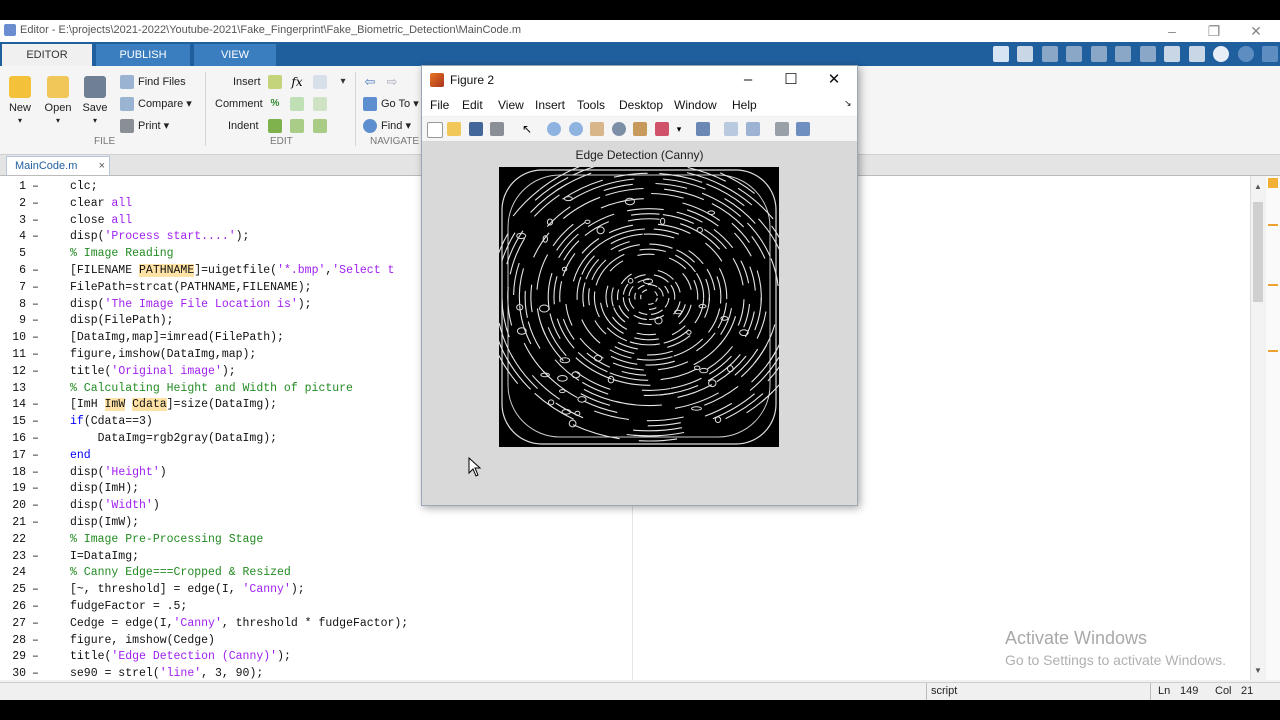  What do you see at coordinates (159, 236) in the screenshot?
I see `code-text: disp('Process start....');` at bounding box center [159, 236].